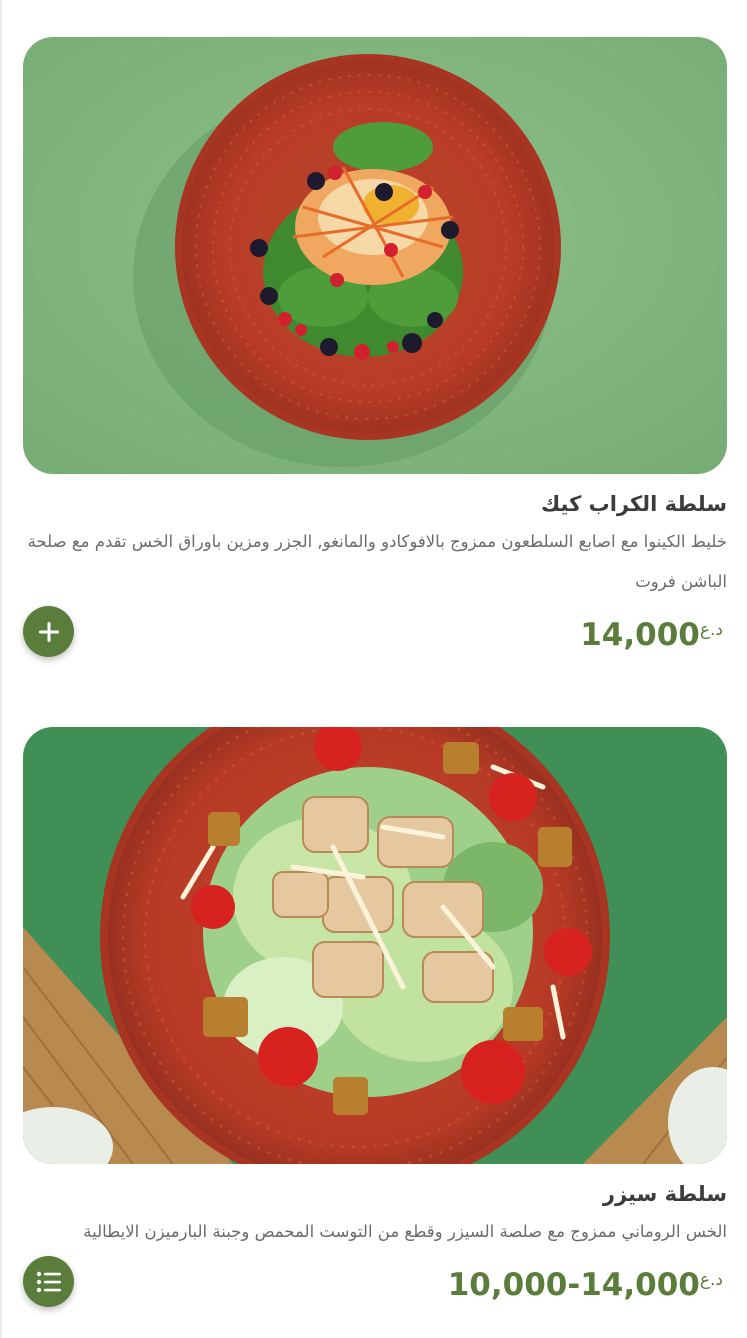  Describe the element at coordinates (633, 504) in the screenshot. I see `item-title: سلطة الكراب كيك` at that location.